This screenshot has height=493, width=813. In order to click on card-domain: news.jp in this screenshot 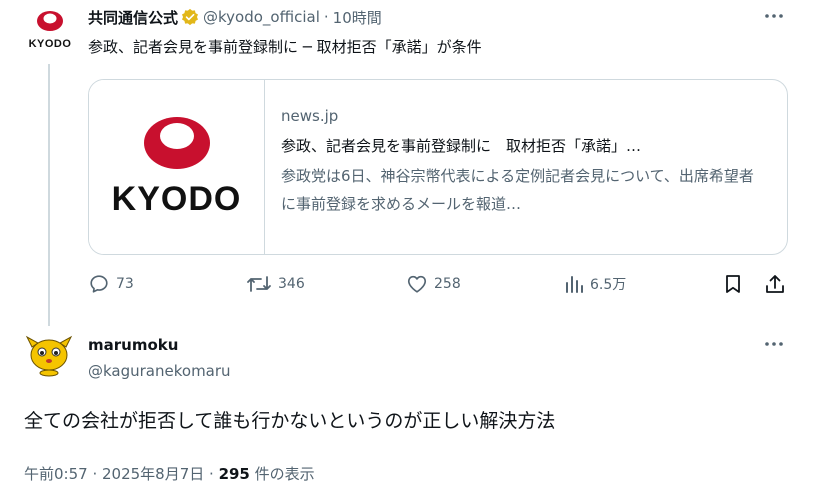, I will do `click(310, 116)`.